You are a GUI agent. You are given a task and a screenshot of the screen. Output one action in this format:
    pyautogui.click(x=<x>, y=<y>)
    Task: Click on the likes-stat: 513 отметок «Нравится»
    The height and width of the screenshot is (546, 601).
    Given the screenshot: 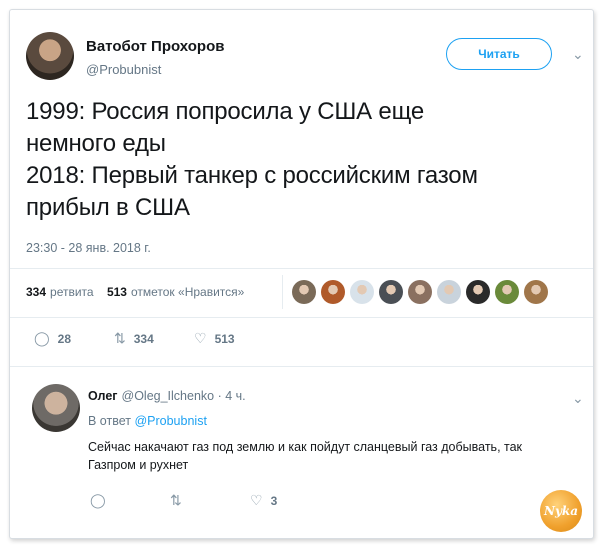 What is the action you would take?
    pyautogui.click(x=175, y=292)
    